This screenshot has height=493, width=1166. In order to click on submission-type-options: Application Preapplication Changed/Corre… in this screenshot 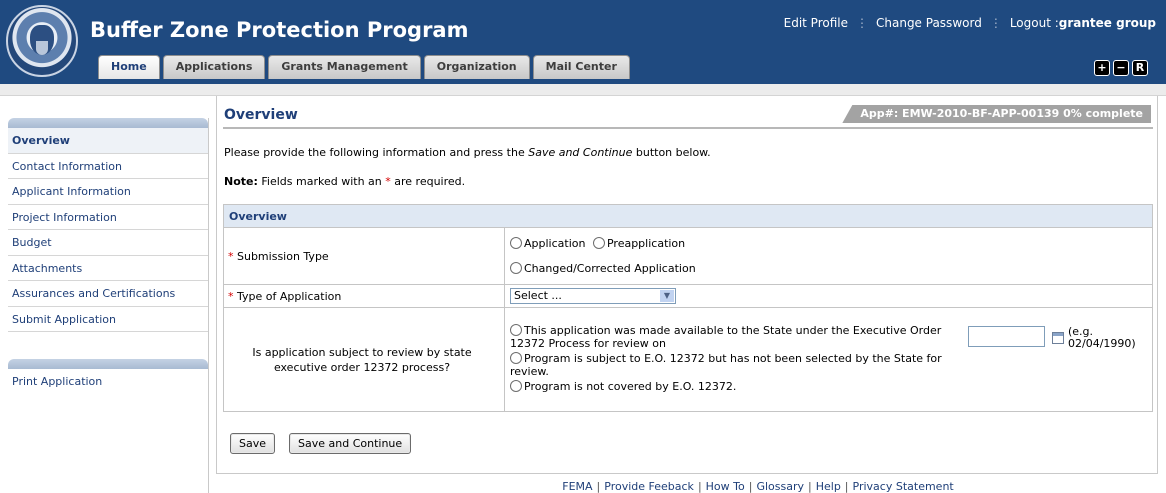, I will do `click(828, 256)`.